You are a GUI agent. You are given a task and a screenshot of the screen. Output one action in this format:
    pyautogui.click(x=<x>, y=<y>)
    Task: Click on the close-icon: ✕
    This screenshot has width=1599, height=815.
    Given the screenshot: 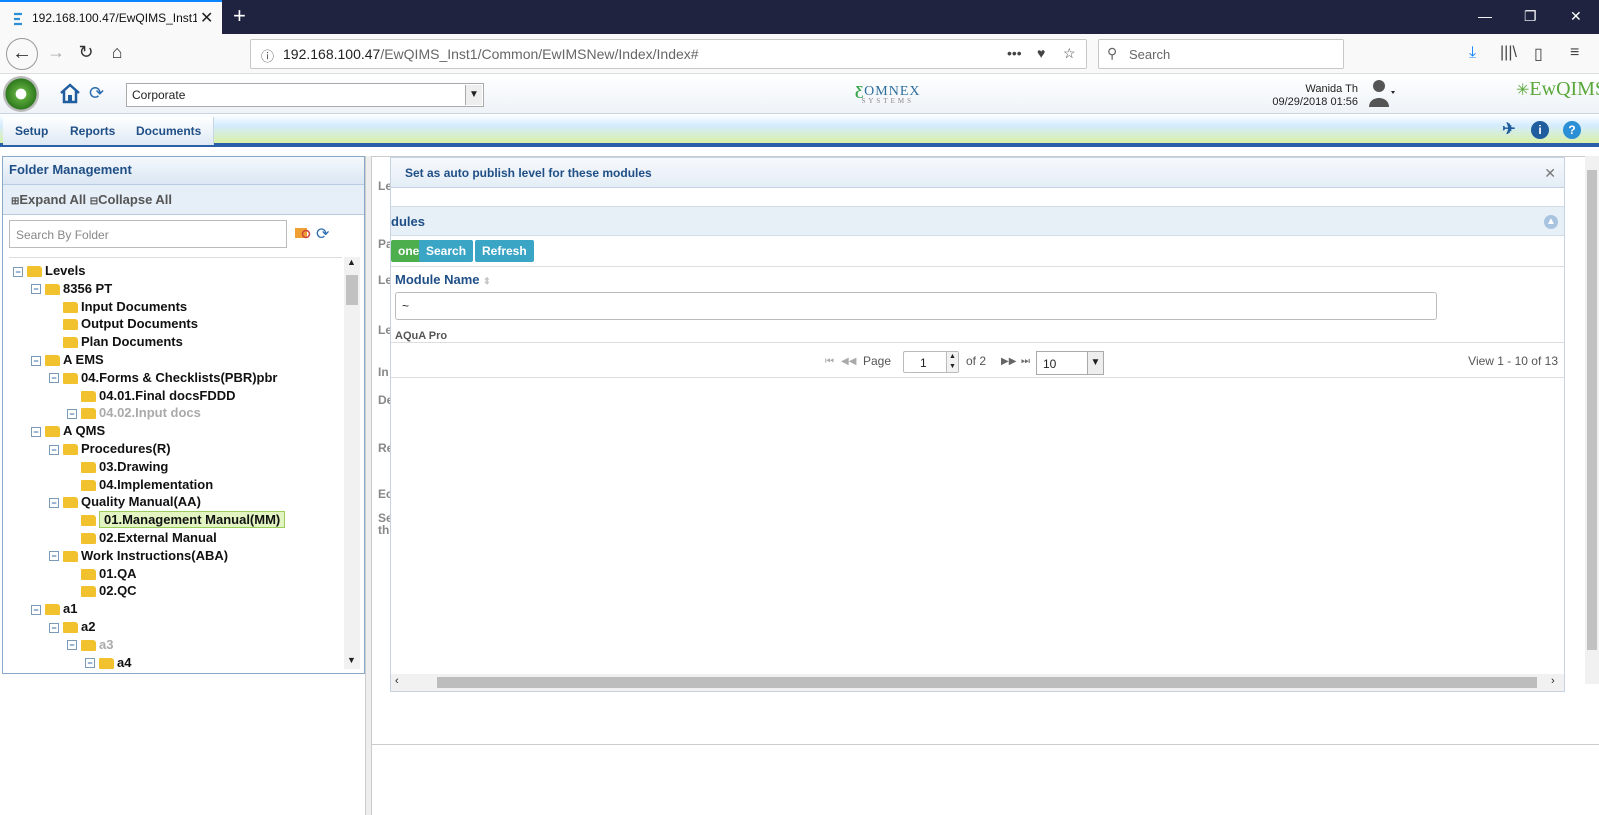 What is the action you would take?
    pyautogui.click(x=1550, y=173)
    